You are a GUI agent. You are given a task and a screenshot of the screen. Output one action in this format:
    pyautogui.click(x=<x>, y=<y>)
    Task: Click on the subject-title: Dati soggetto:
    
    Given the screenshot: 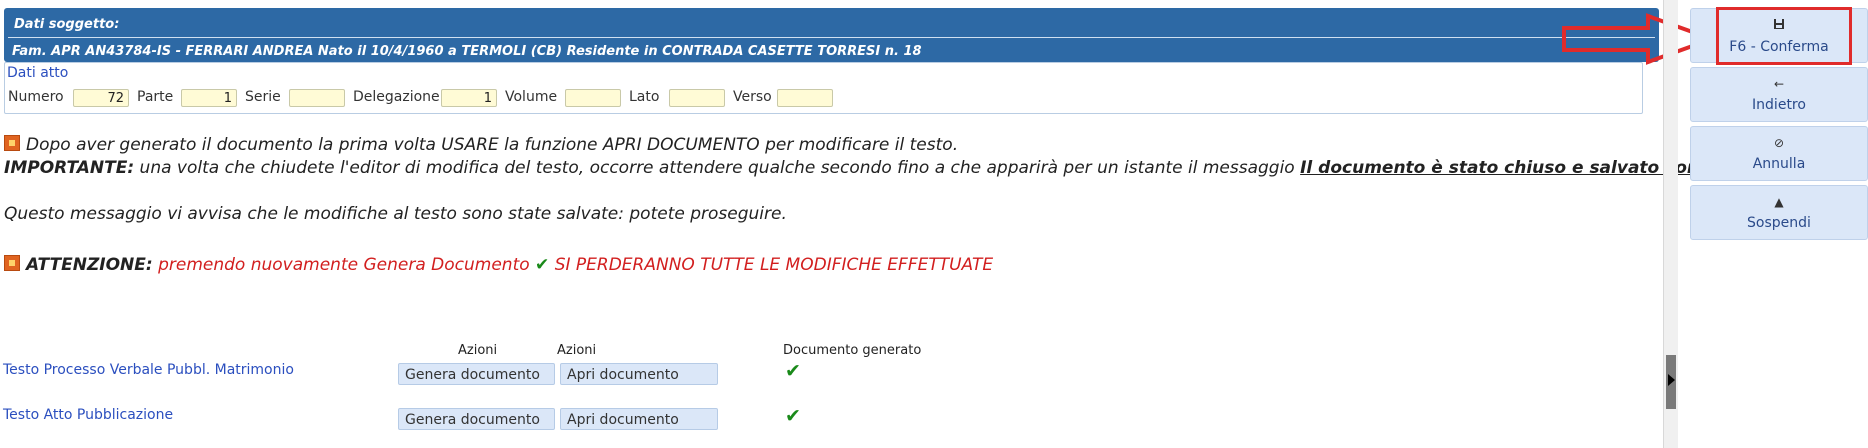 What is the action you would take?
    pyautogui.click(x=67, y=24)
    